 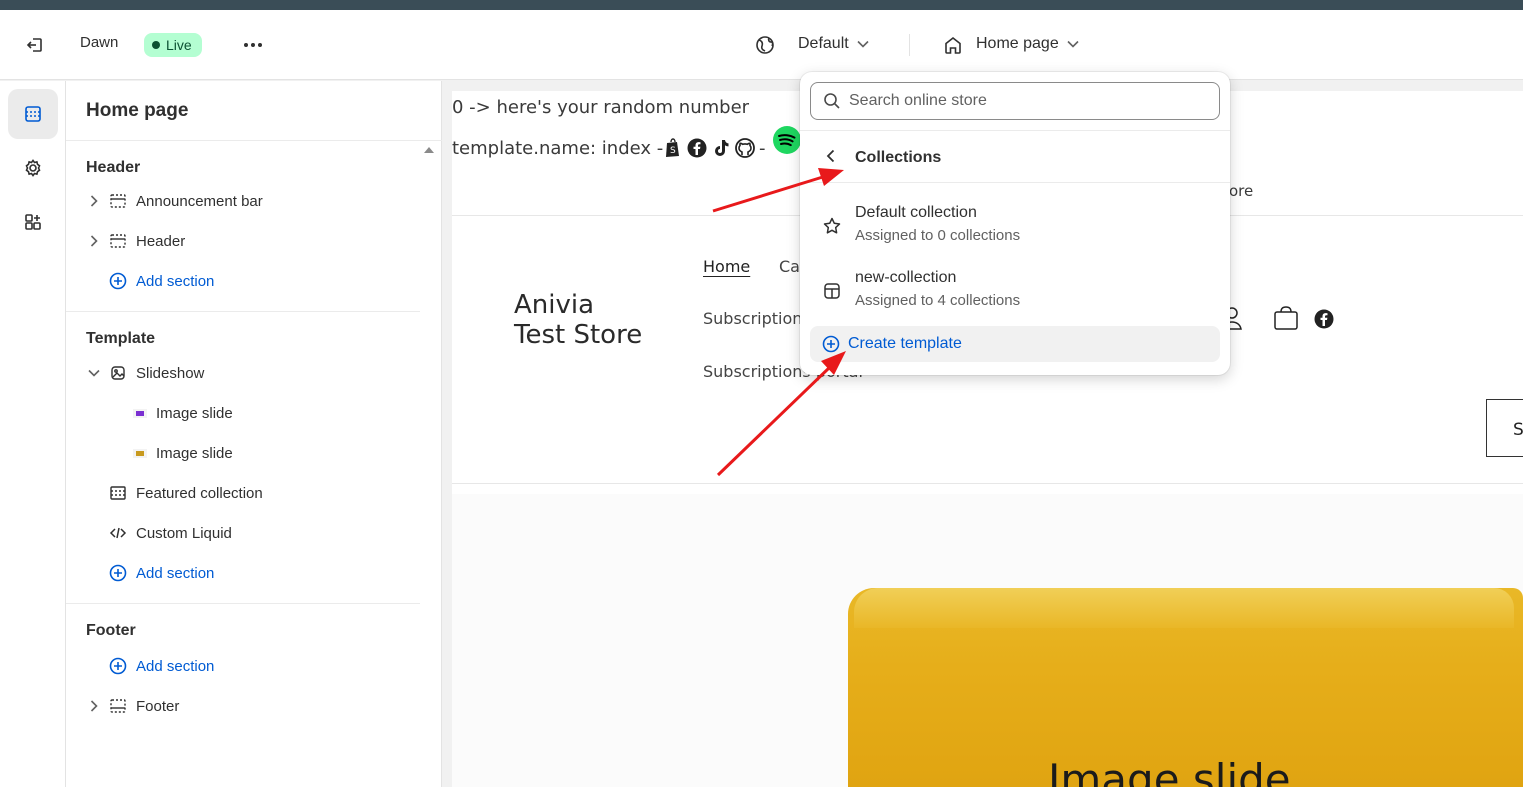 I want to click on create-template-button: Create template, so click(x=1015, y=344).